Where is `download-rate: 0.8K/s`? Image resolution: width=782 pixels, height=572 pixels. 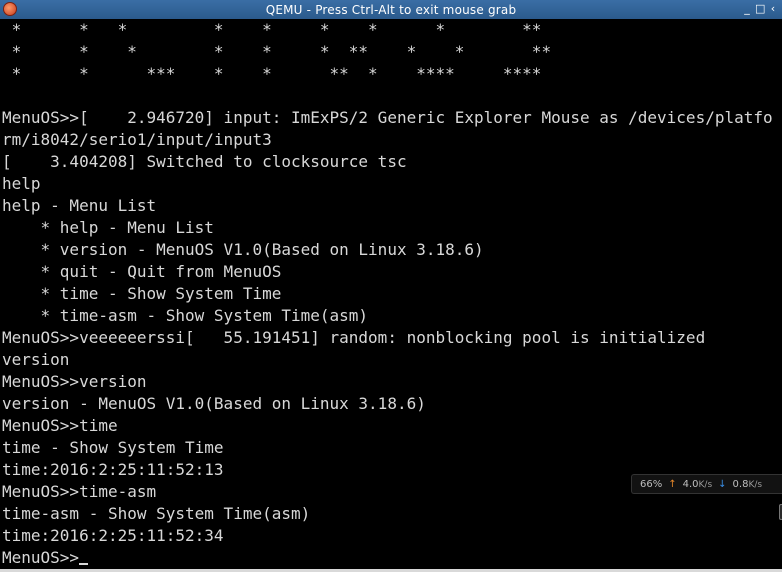 download-rate: 0.8K/s is located at coordinates (748, 484).